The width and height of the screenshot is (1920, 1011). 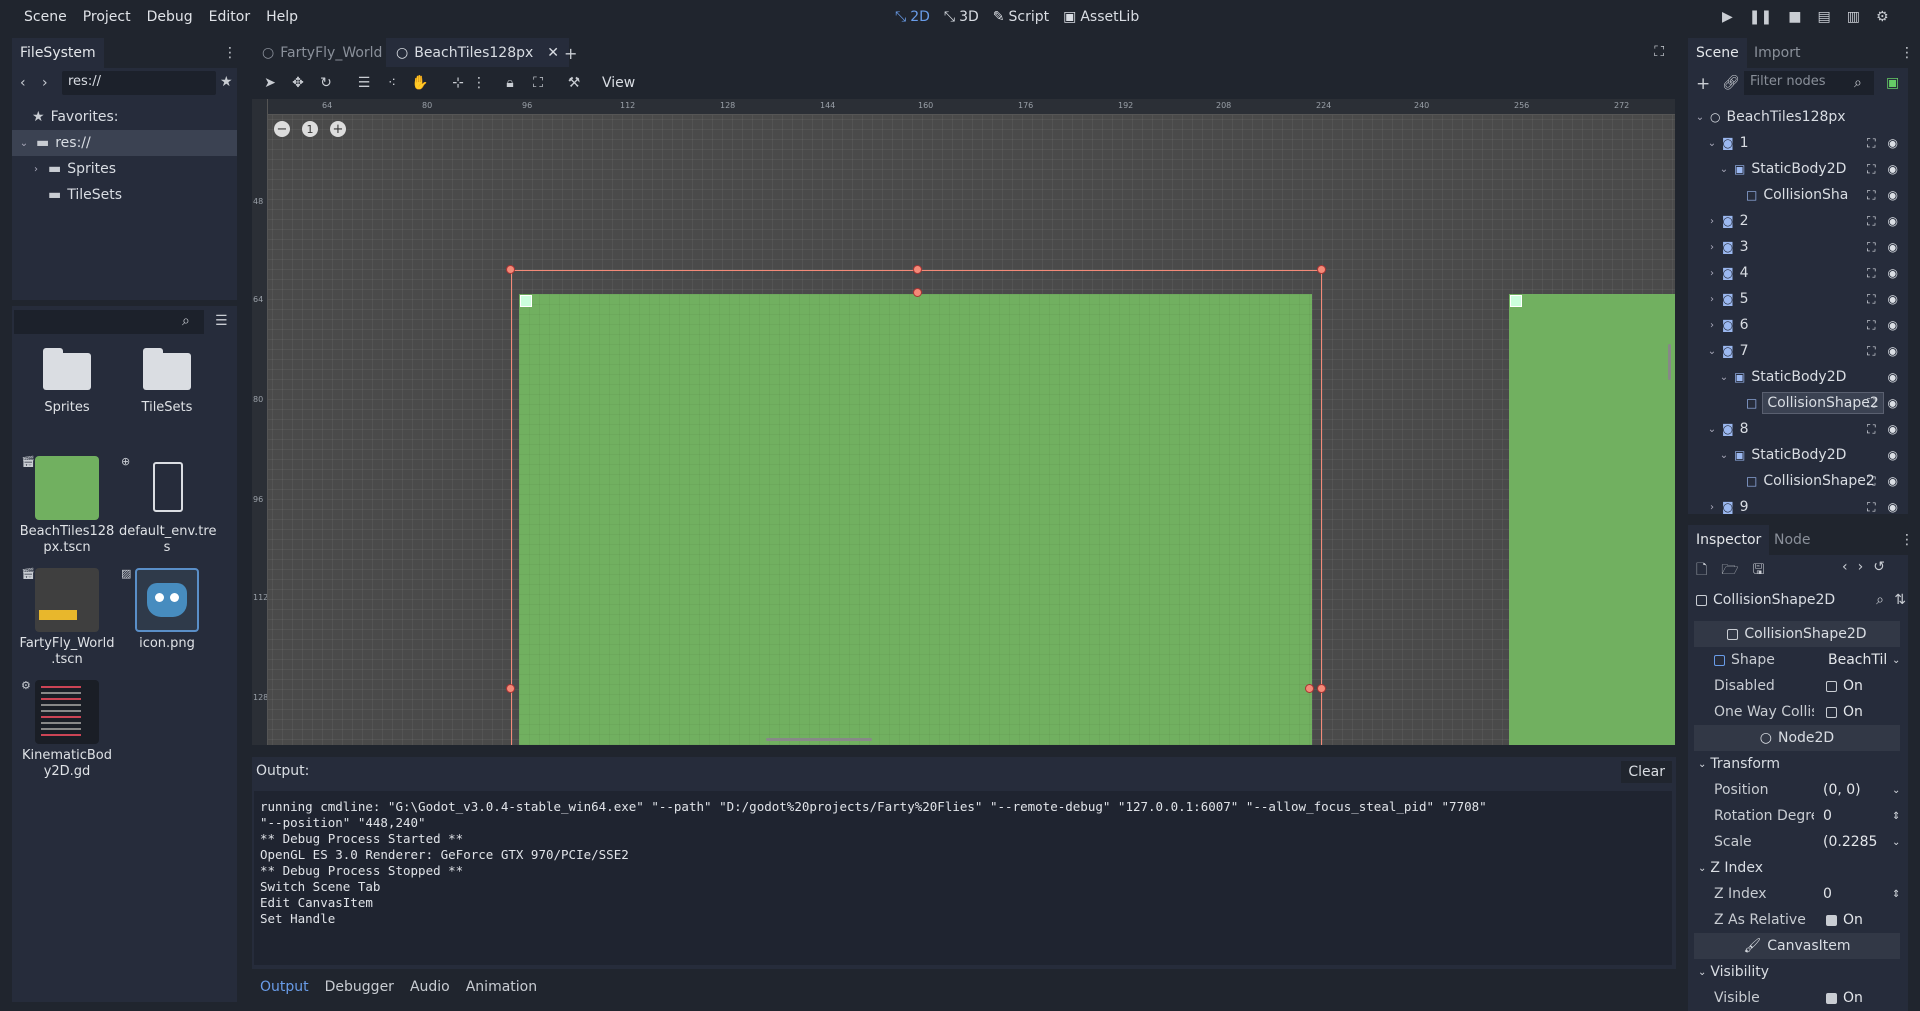 I want to click on object-tools-icon: ⇅, so click(x=1900, y=600).